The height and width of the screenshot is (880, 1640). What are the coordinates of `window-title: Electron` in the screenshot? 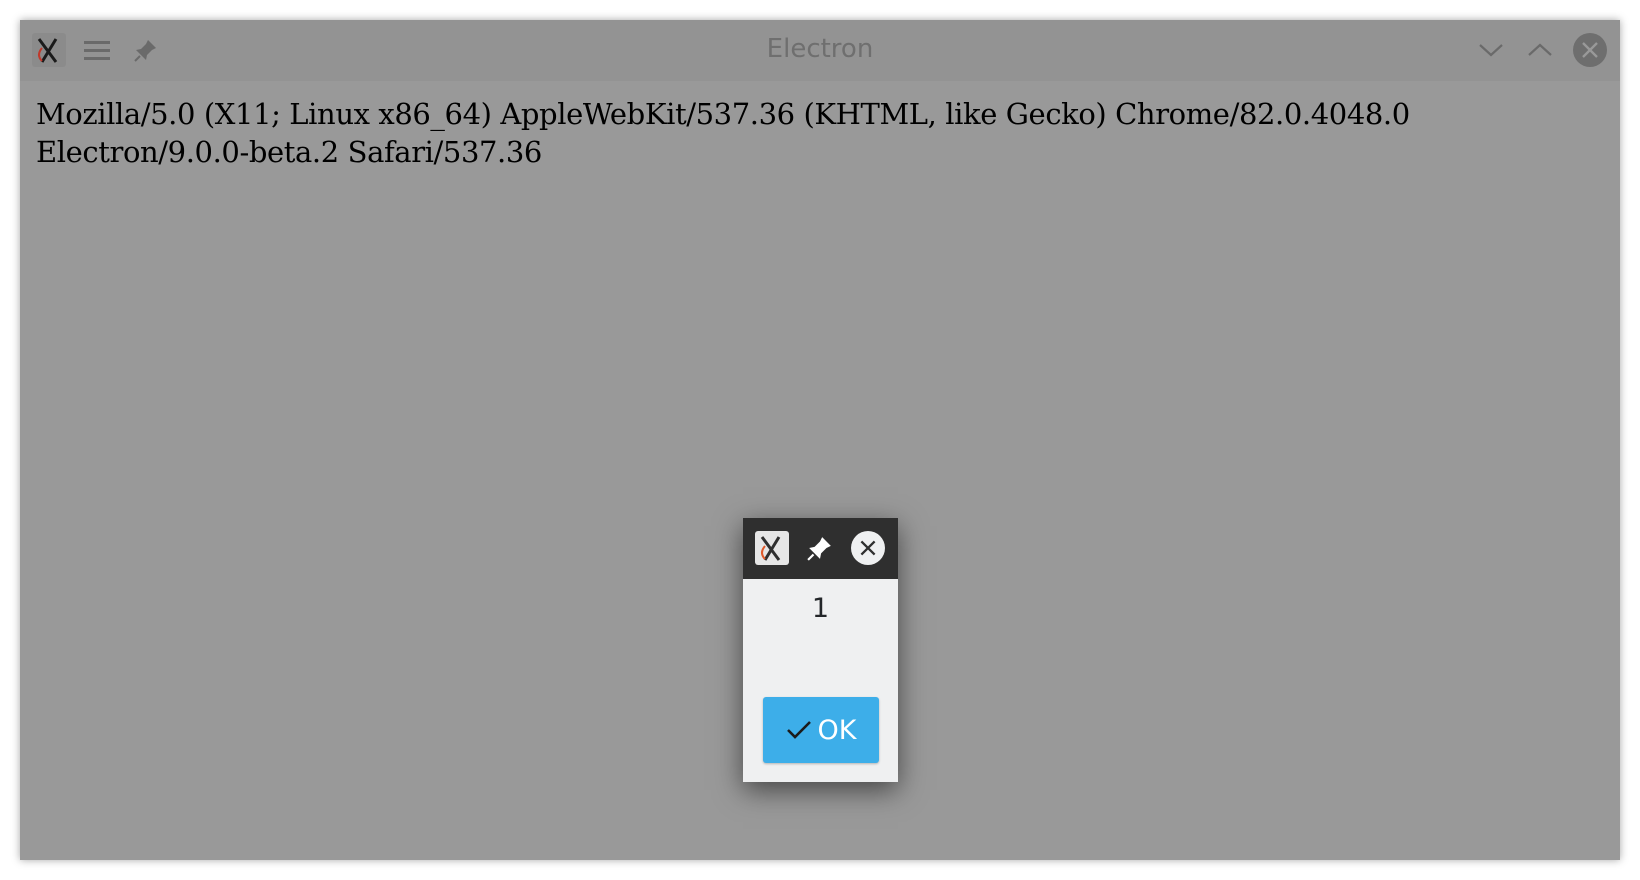 It's located at (820, 49).